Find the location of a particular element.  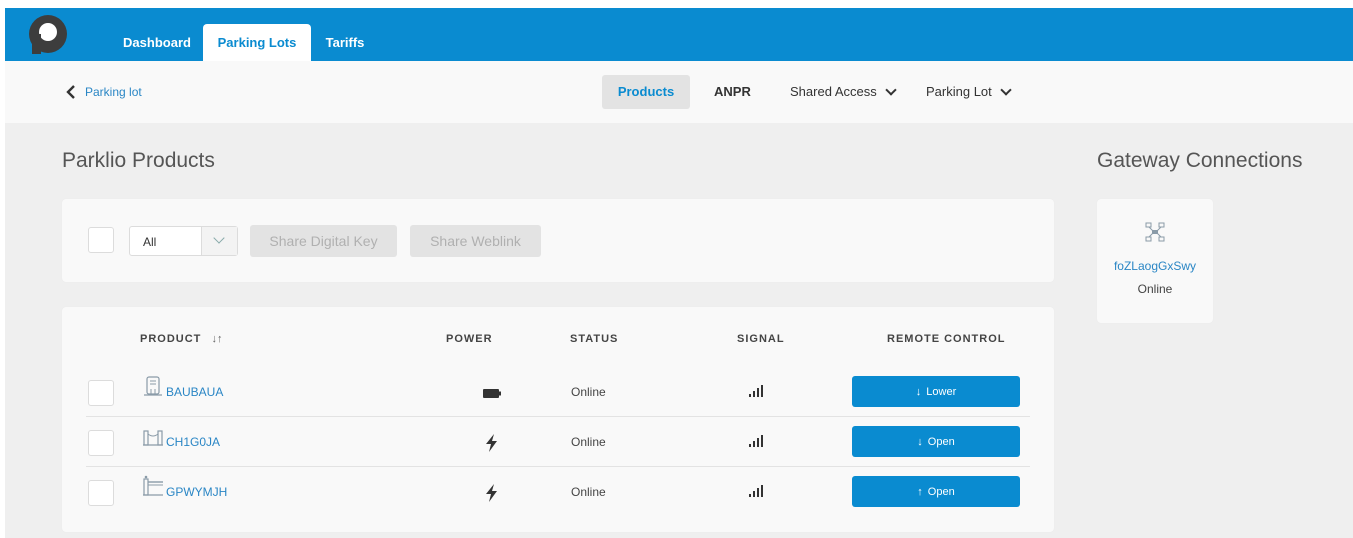

product-link: GPWYMJH is located at coordinates (185, 487).